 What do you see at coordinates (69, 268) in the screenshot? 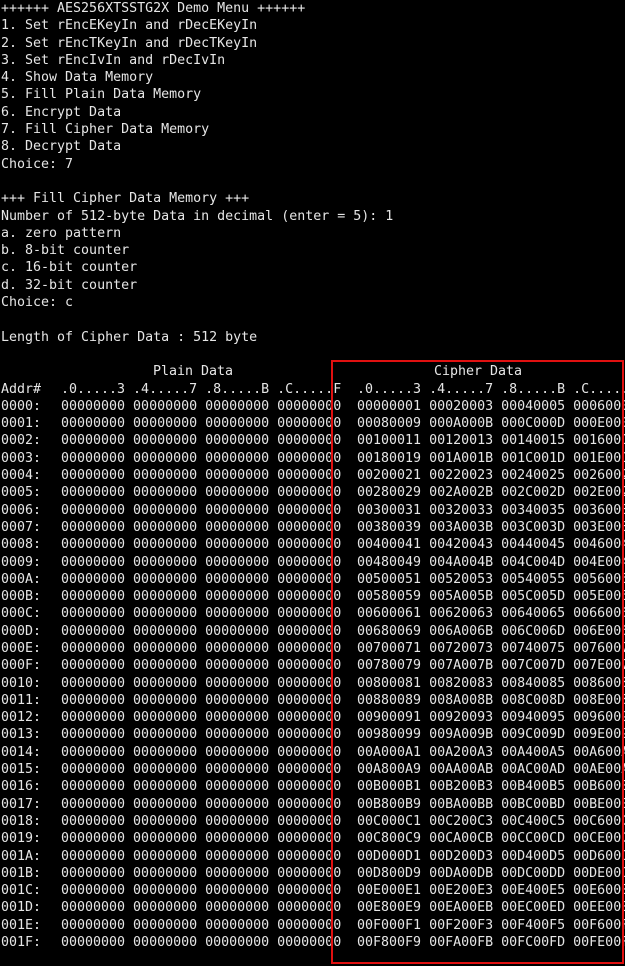
I see `option-16bit-counter: c. 16-bit counter` at bounding box center [69, 268].